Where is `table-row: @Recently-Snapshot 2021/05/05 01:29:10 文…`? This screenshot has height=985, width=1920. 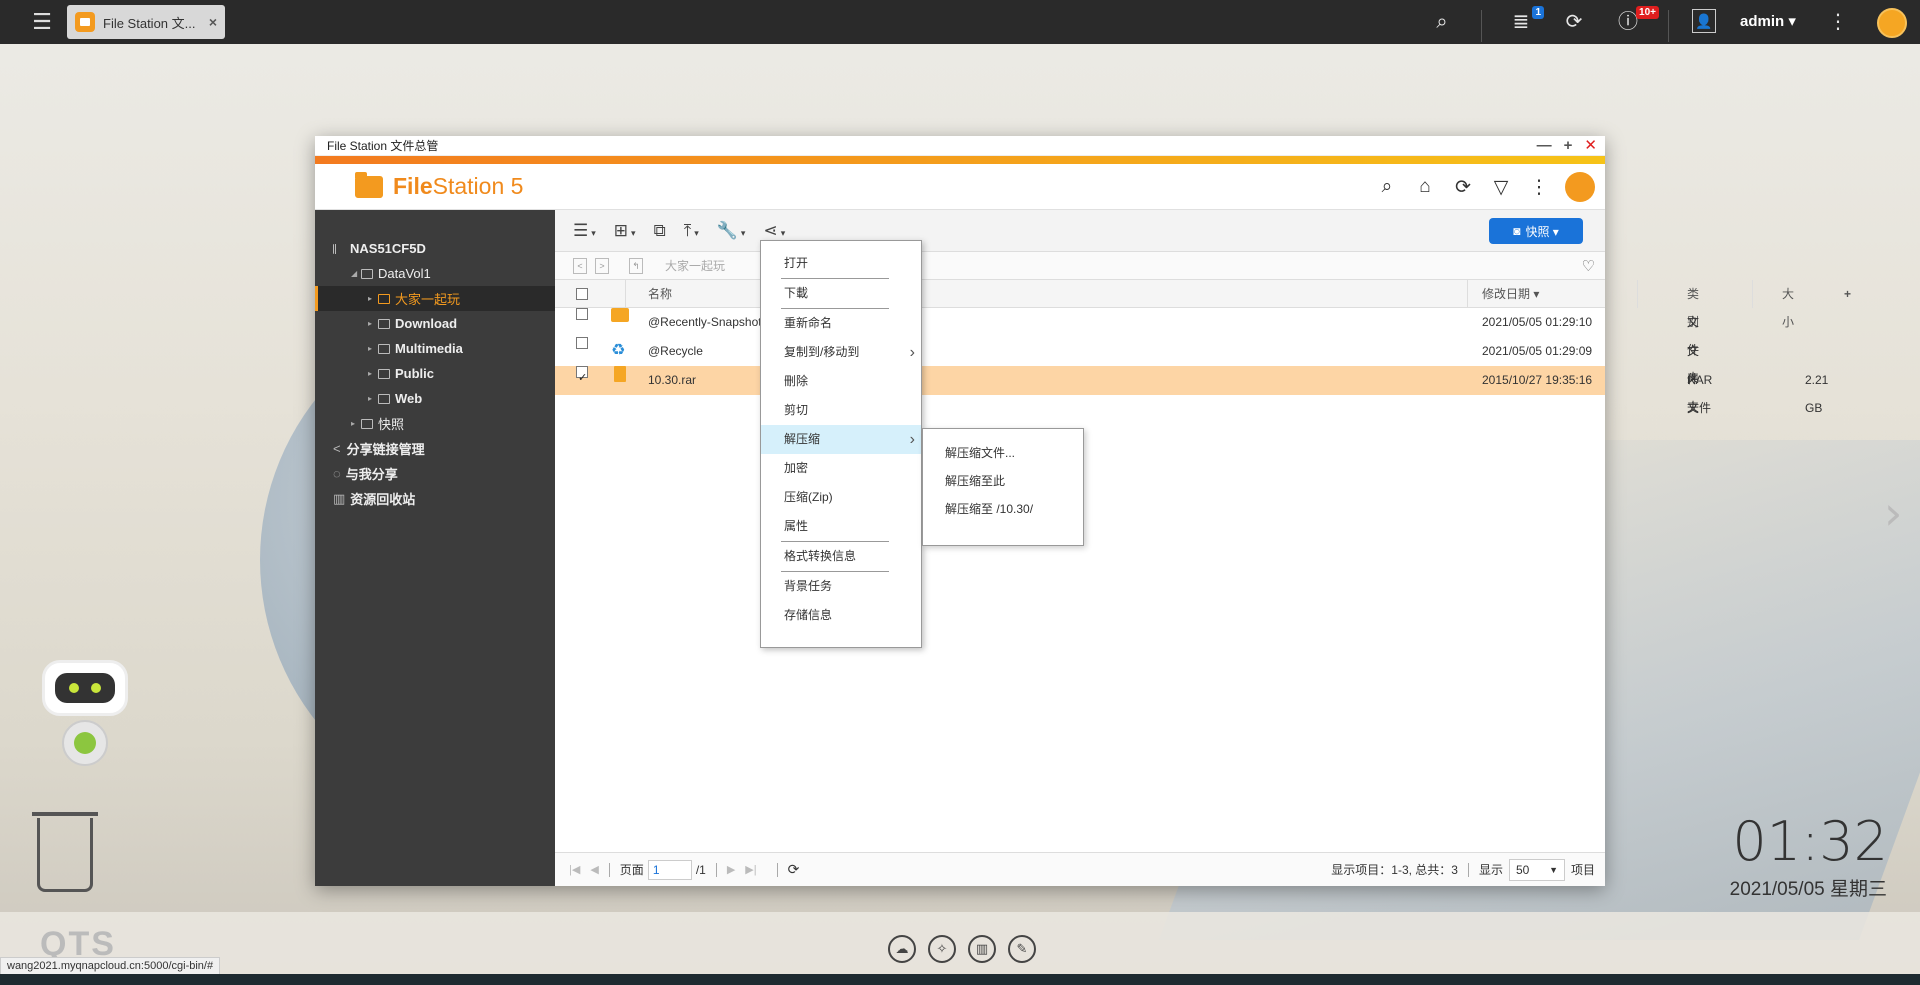
table-row: @Recently-Snapshot 2021/05/05 01:29:10 文… is located at coordinates (1127, 346).